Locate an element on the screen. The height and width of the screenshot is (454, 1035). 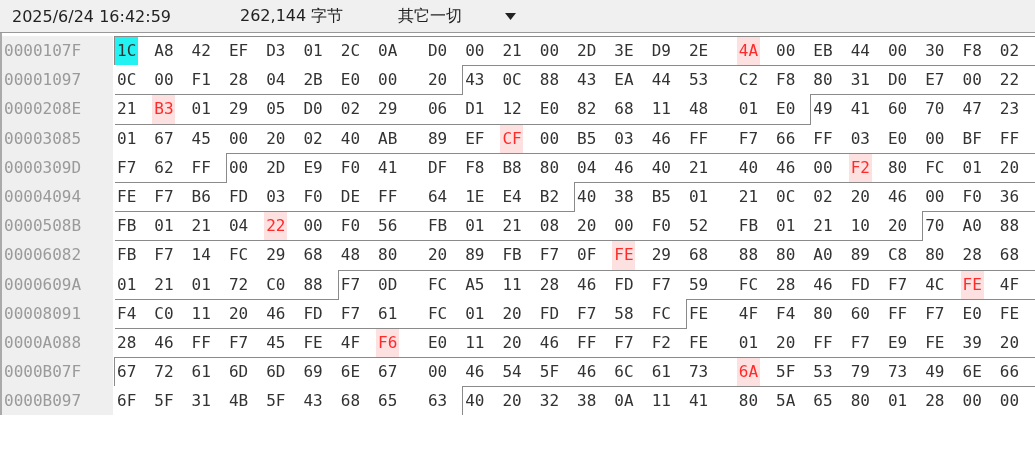
hex-byte: 63 is located at coordinates (444, 401).